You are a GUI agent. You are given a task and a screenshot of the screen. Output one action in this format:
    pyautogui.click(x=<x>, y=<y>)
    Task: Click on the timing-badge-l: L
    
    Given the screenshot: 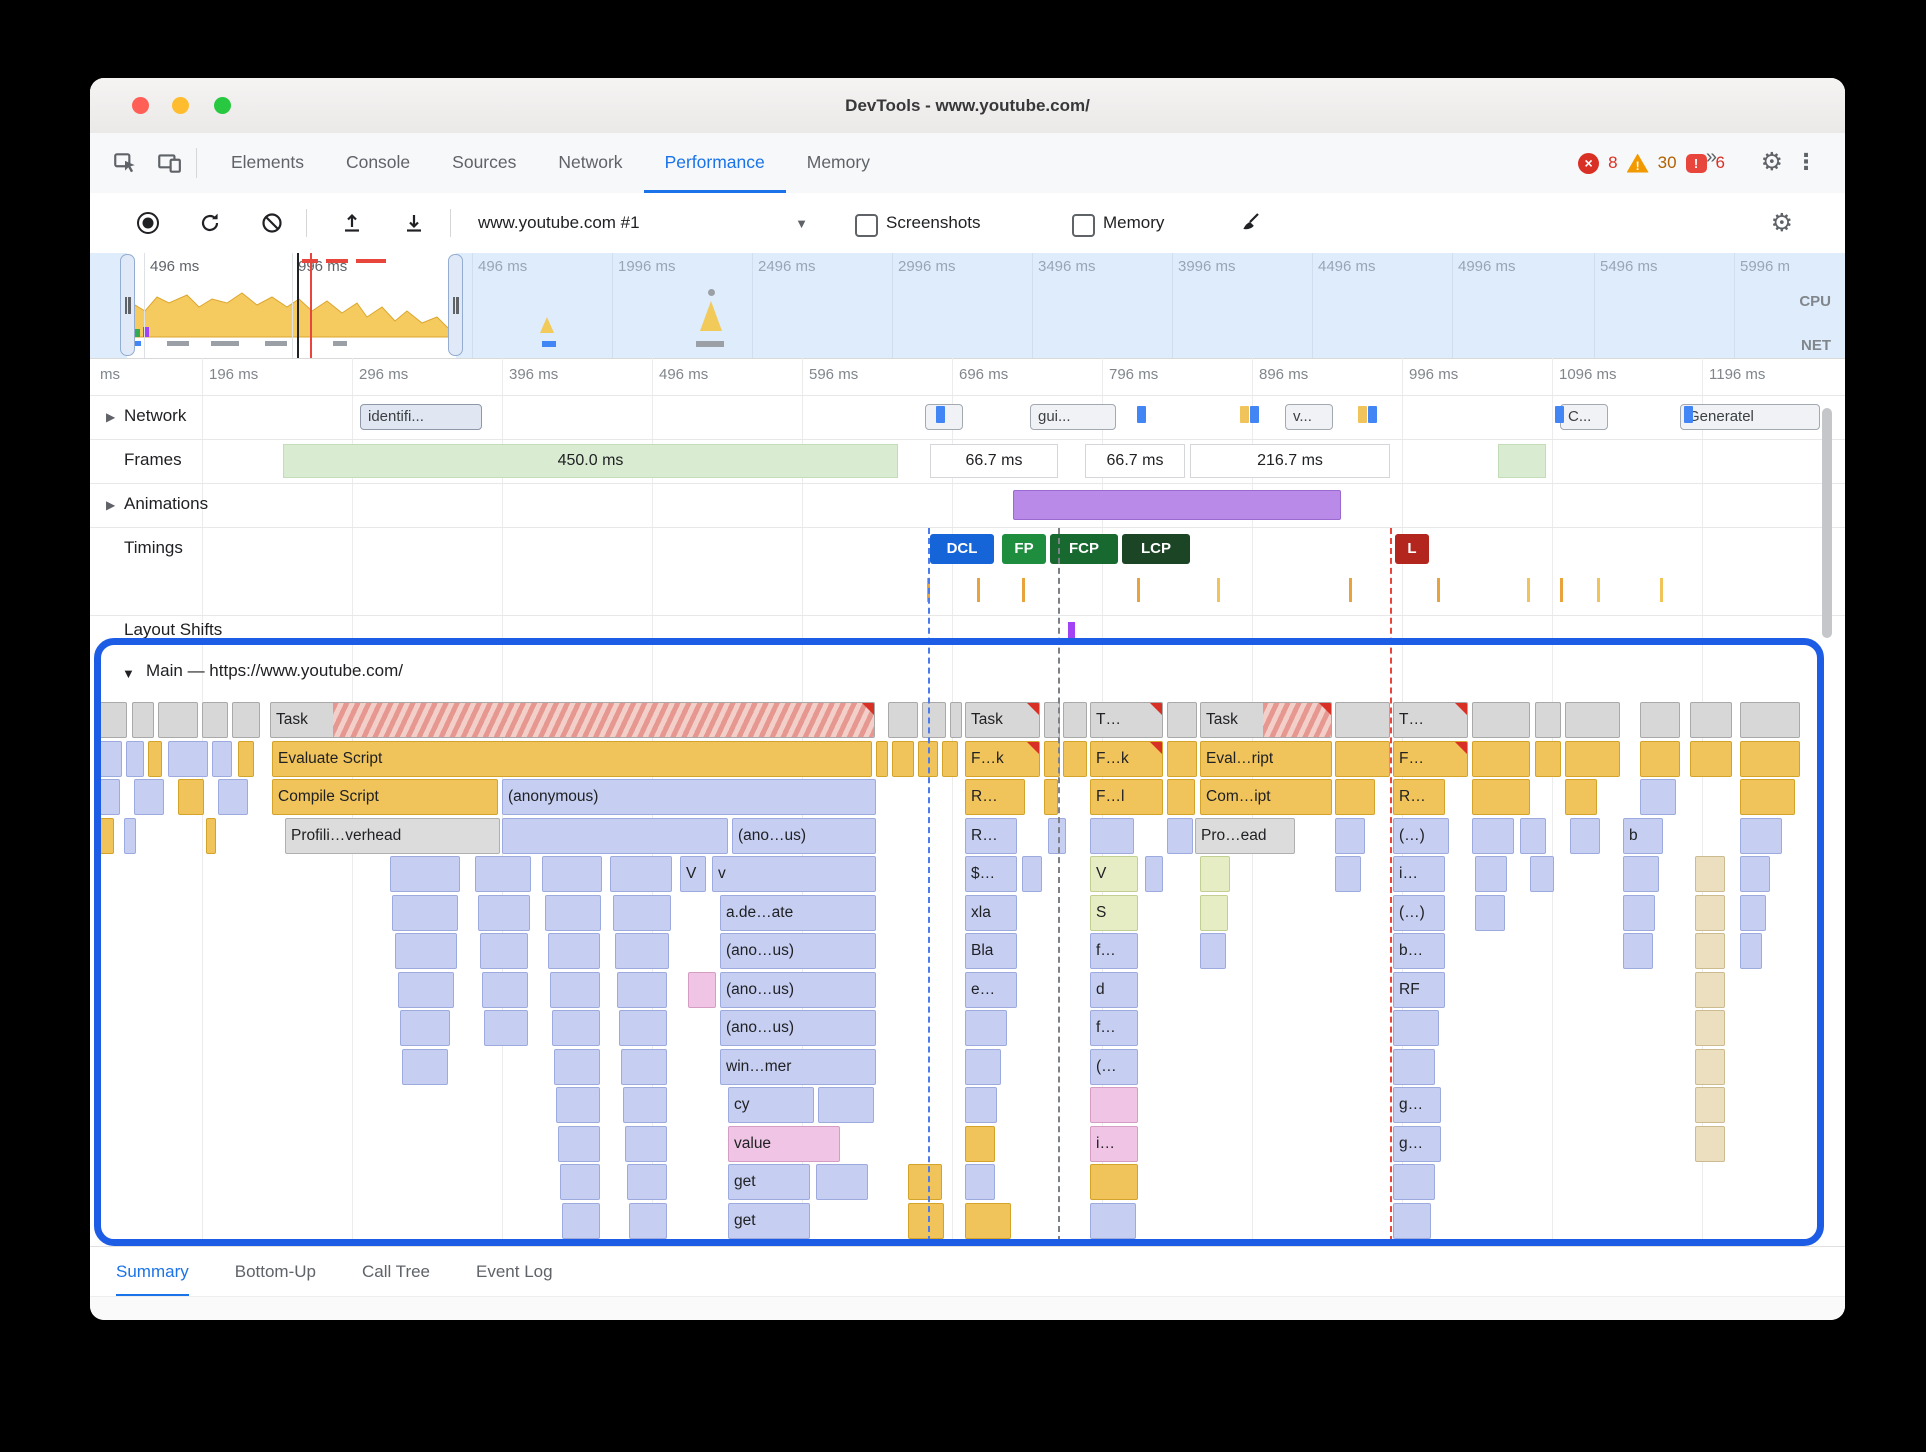 What is the action you would take?
    pyautogui.click(x=1412, y=549)
    